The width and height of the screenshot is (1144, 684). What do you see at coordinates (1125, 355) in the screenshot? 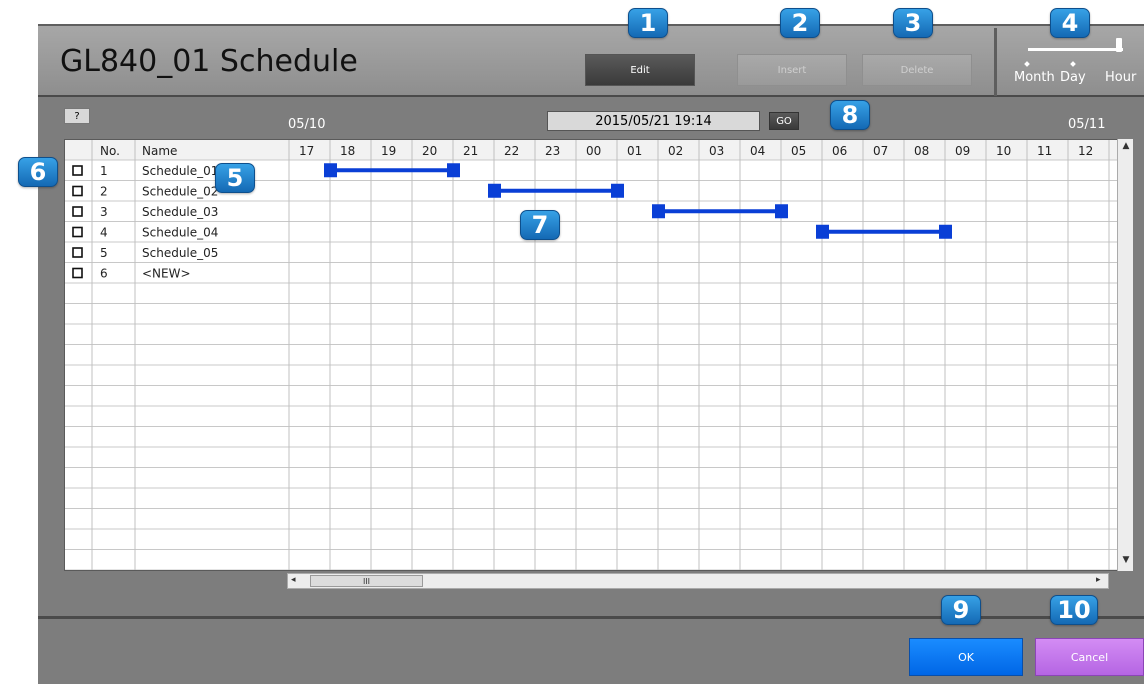
I see `vertical-scrollbar: ▲ ▼` at bounding box center [1125, 355].